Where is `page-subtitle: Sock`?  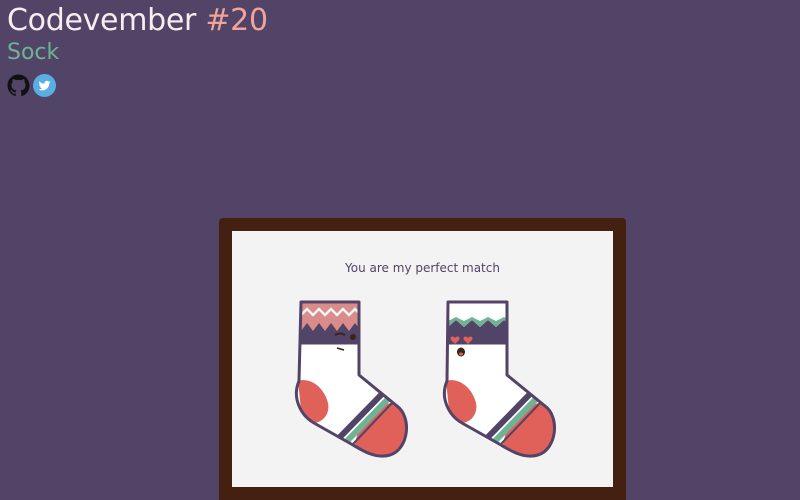 page-subtitle: Sock is located at coordinates (33, 52).